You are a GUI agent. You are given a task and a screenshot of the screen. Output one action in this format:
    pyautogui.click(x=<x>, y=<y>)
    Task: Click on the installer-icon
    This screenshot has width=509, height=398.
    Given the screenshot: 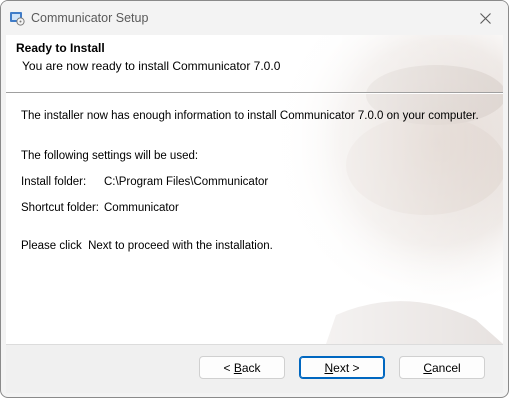 What is the action you would take?
    pyautogui.click(x=17, y=19)
    